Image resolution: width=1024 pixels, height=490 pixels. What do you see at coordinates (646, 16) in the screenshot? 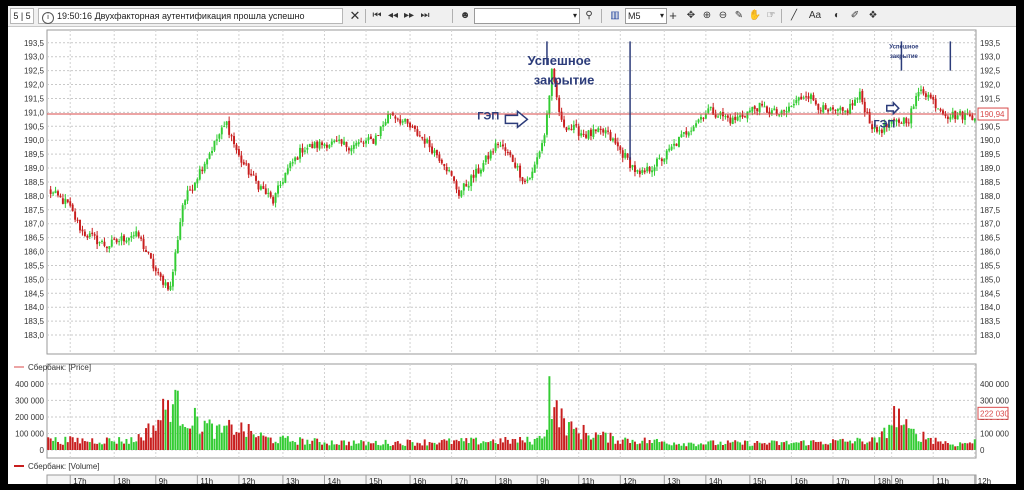
I see `timeframe-select: M5 ▾` at bounding box center [646, 16].